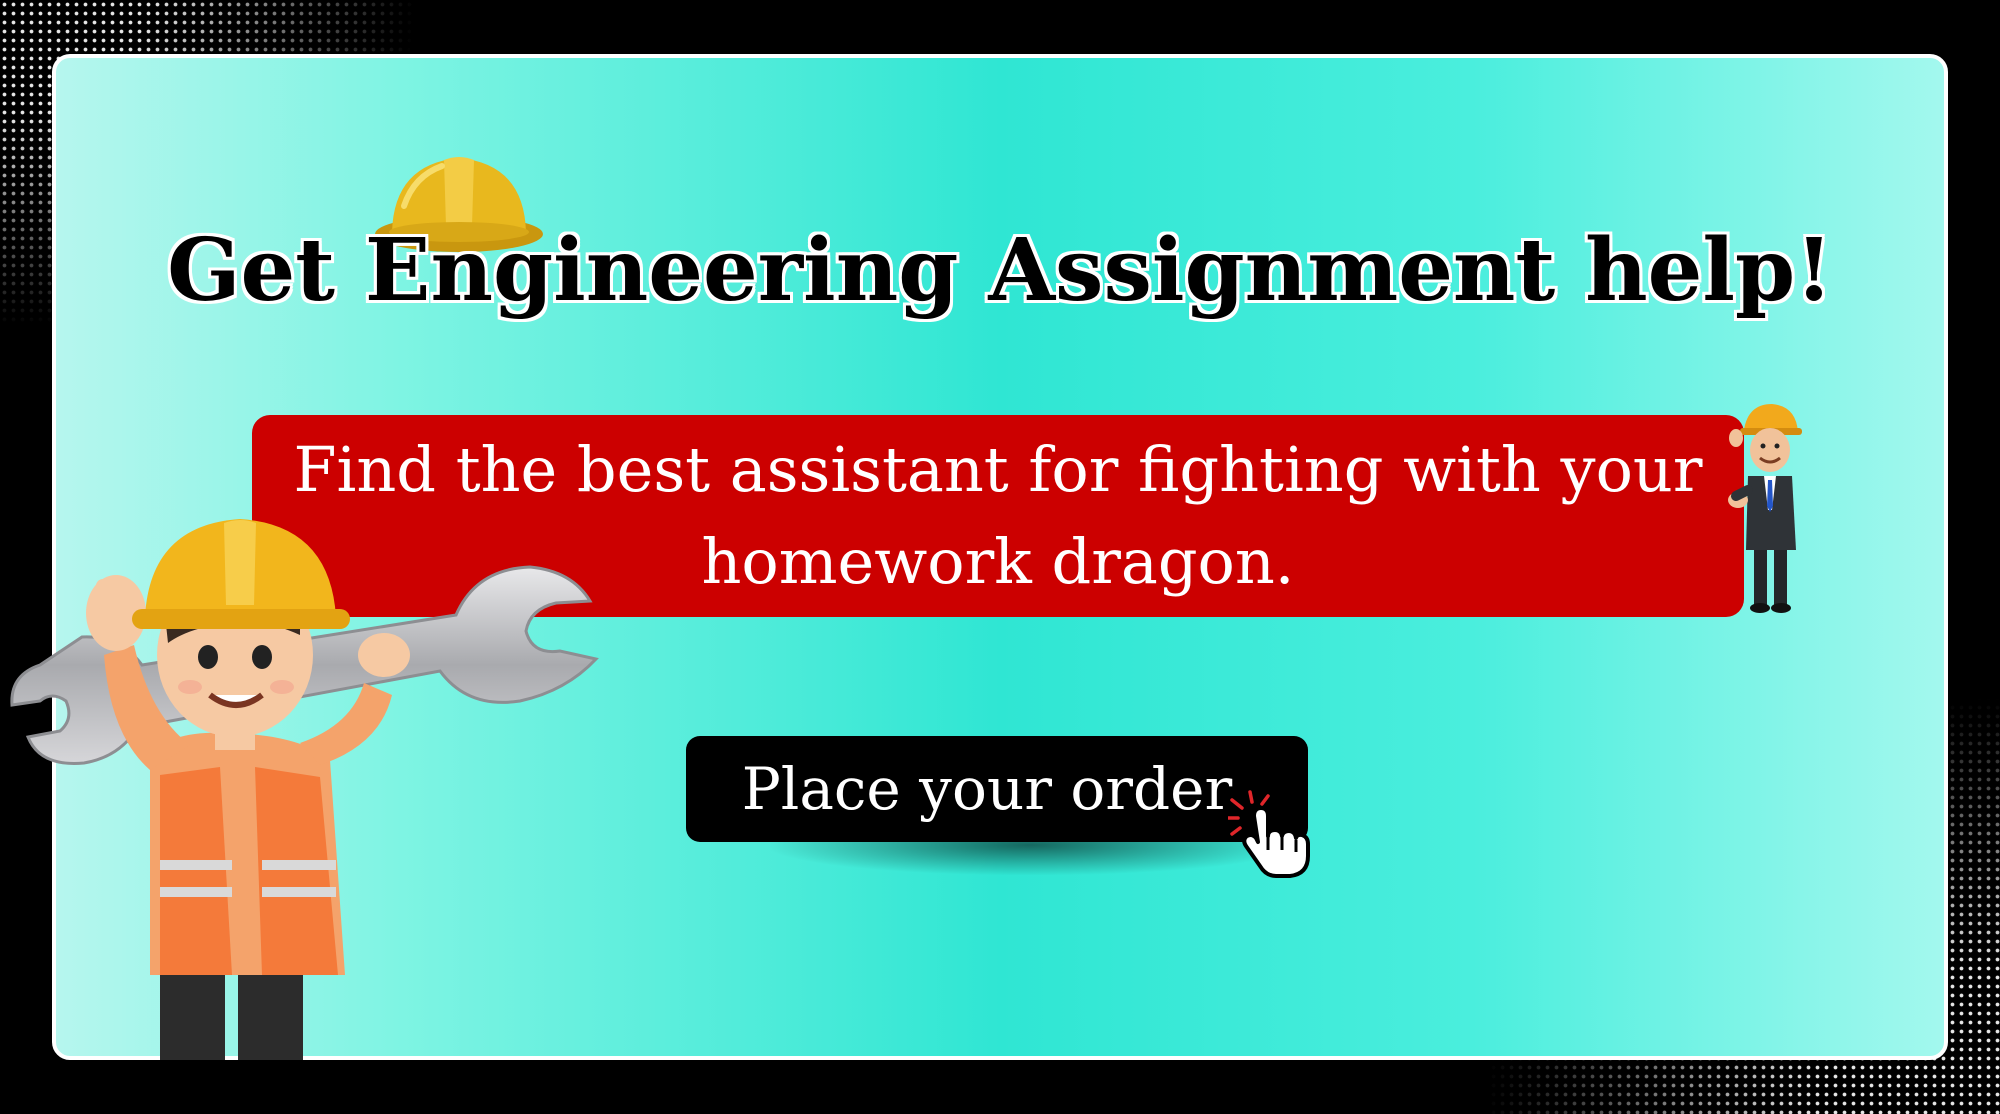  I want to click on place-order-button: Place your order, so click(997, 789).